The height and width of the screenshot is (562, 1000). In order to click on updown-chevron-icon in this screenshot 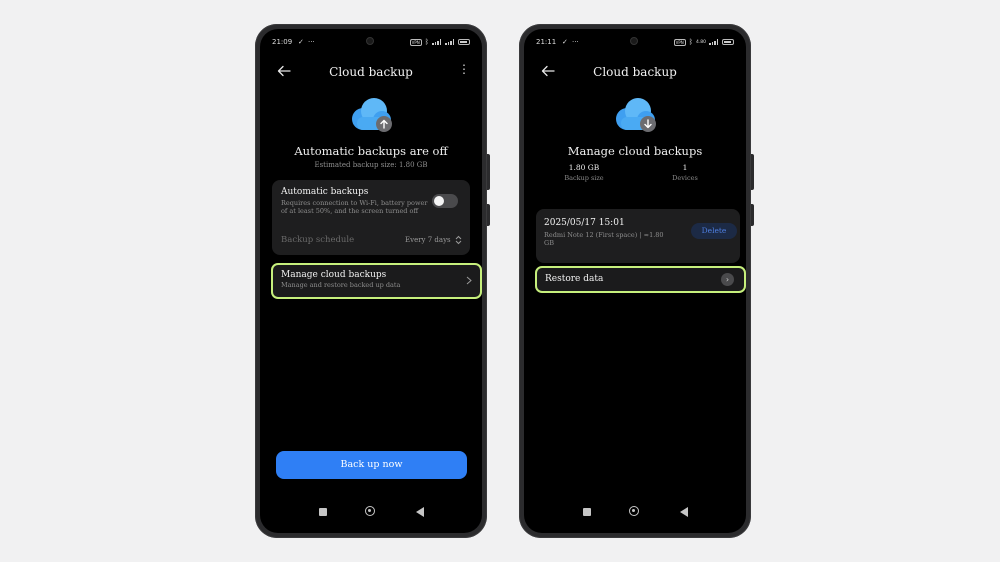, I will do `click(458, 240)`.